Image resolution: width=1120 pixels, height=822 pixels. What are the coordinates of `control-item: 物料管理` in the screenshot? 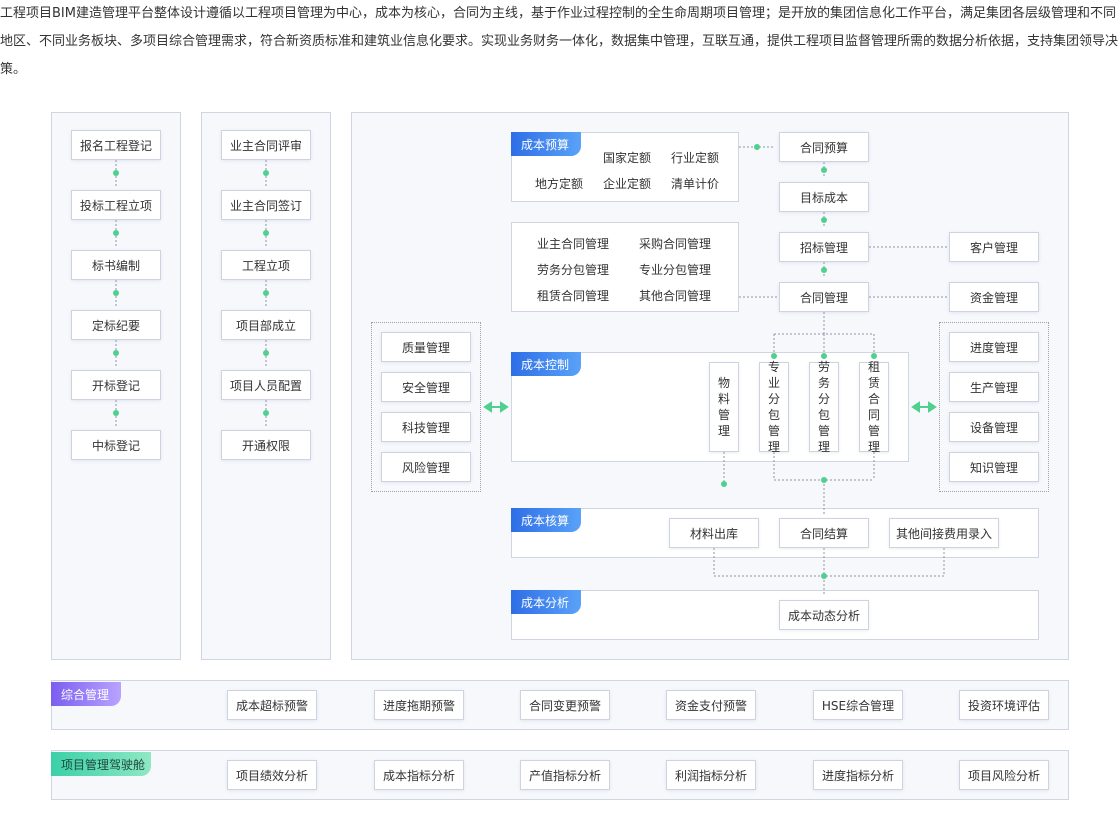 It's located at (724, 407).